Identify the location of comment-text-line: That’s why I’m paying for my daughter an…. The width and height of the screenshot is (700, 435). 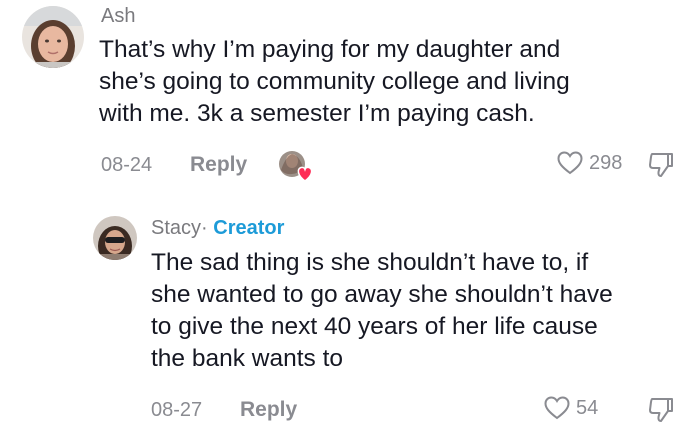
(330, 49).